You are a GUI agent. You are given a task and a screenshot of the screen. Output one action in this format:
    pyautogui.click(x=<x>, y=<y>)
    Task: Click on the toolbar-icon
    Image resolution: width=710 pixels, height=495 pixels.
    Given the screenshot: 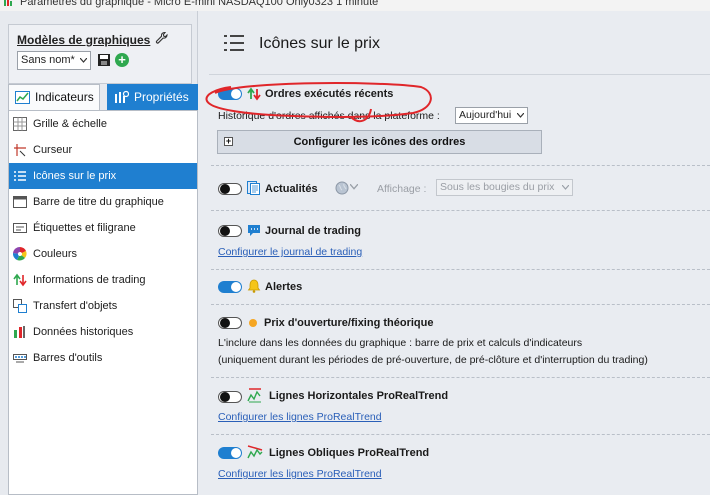 What is the action you would take?
    pyautogui.click(x=20, y=358)
    